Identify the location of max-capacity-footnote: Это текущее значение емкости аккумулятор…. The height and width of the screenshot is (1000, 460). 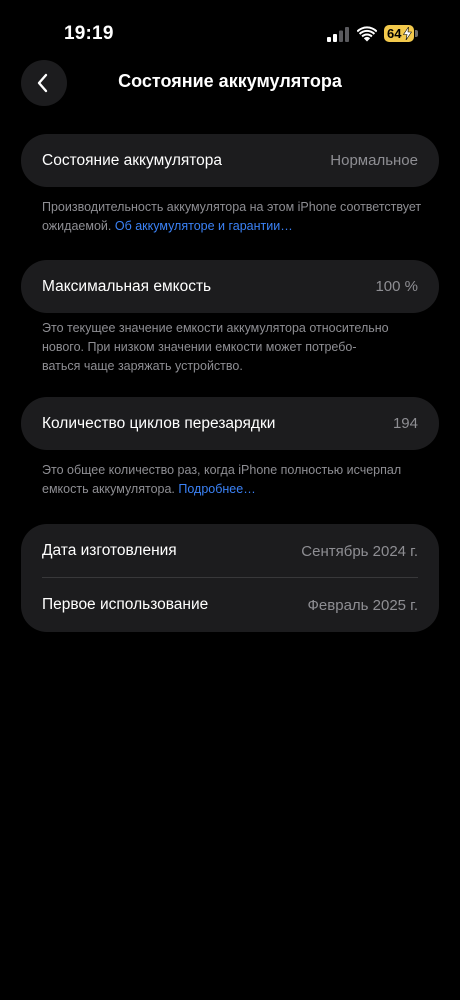
(232, 347).